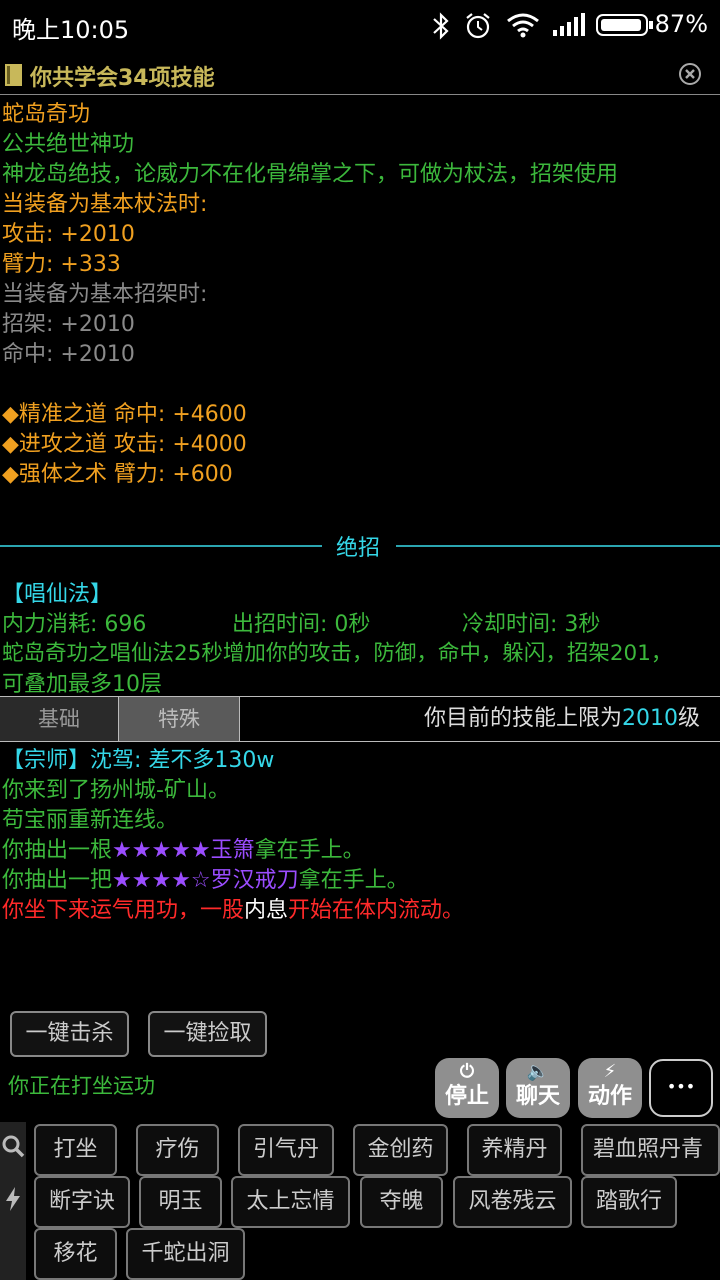 Image resolution: width=720 pixels, height=1280 pixels. I want to click on alarm-icon, so click(478, 26).